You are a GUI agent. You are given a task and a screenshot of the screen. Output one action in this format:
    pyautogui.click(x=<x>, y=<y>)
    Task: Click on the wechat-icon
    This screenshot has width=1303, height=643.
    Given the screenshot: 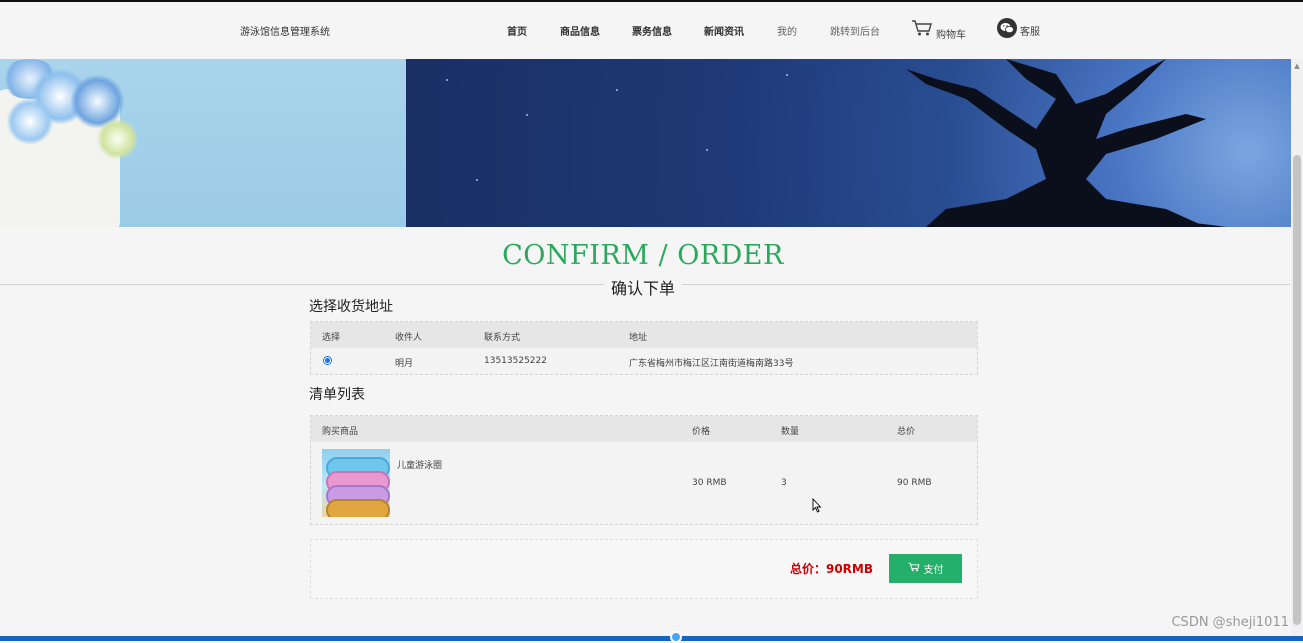 What is the action you would take?
    pyautogui.click(x=1007, y=28)
    